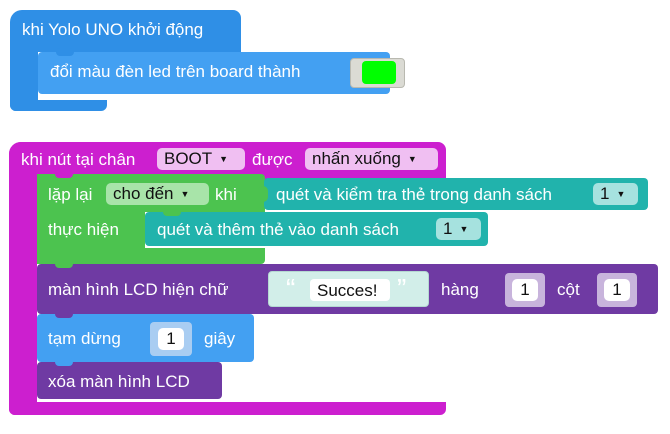 The width and height of the screenshot is (670, 434). Describe the element at coordinates (224, 159) in the screenshot. I see `pin-dropdown-chevron-icon: ▼` at that location.